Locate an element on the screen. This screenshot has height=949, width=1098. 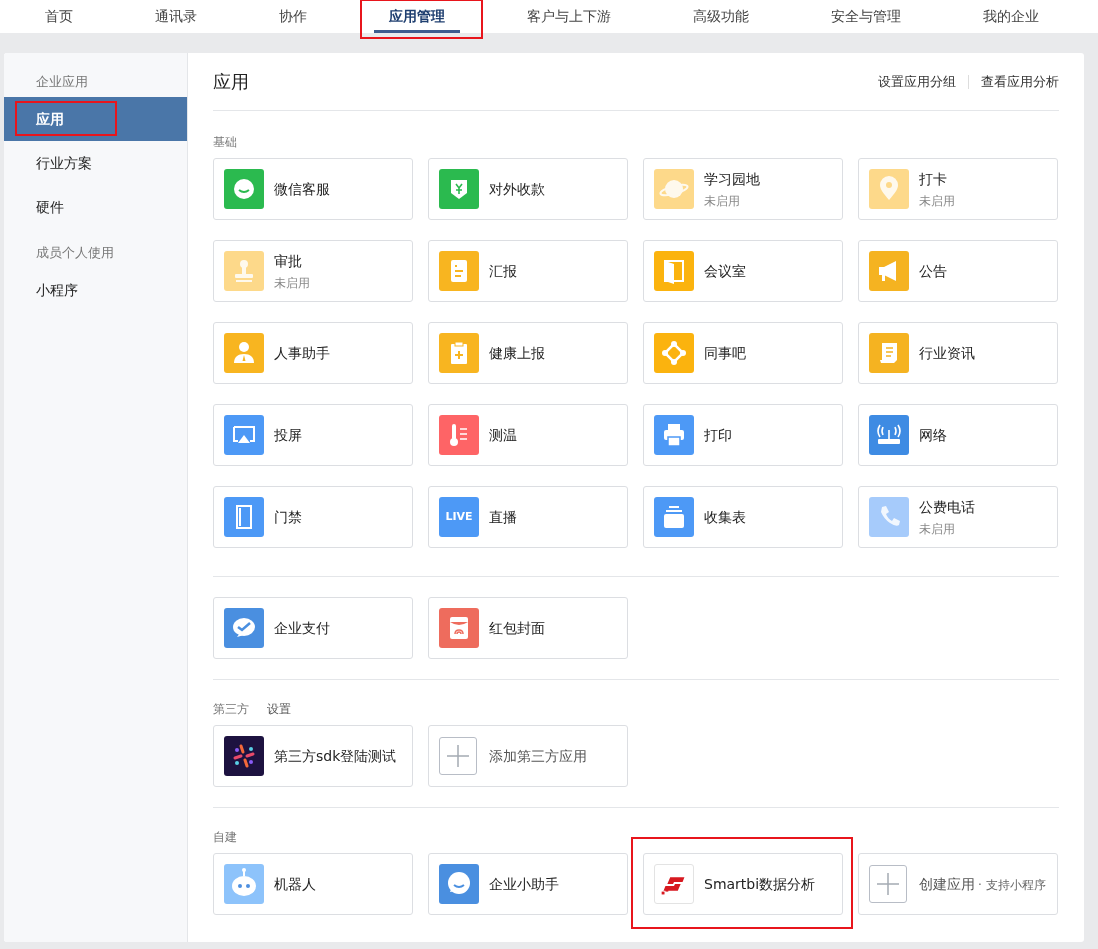
app-tile: 人事助手 is located at coordinates (313, 353).